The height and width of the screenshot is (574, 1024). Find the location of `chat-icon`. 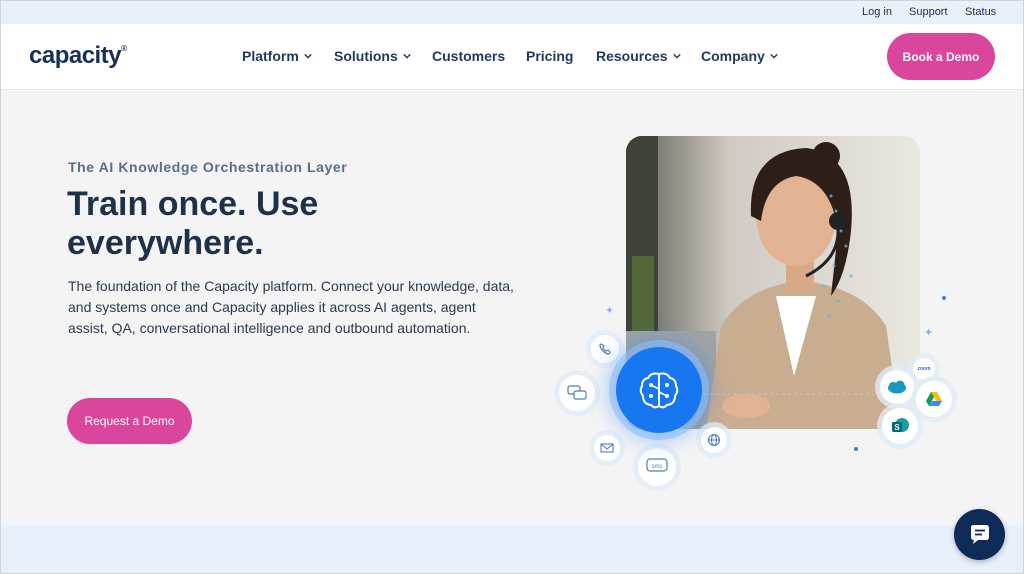

chat-icon is located at coordinates (577, 393).